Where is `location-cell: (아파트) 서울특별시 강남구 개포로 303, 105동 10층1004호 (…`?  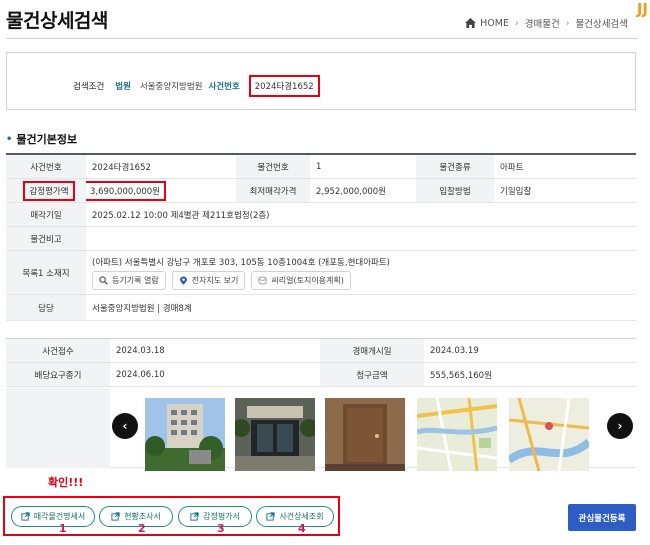 location-cell: (아파트) 서울특별시 강남구 개포로 303, 105동 10층1004호 (… is located at coordinates (361, 272).